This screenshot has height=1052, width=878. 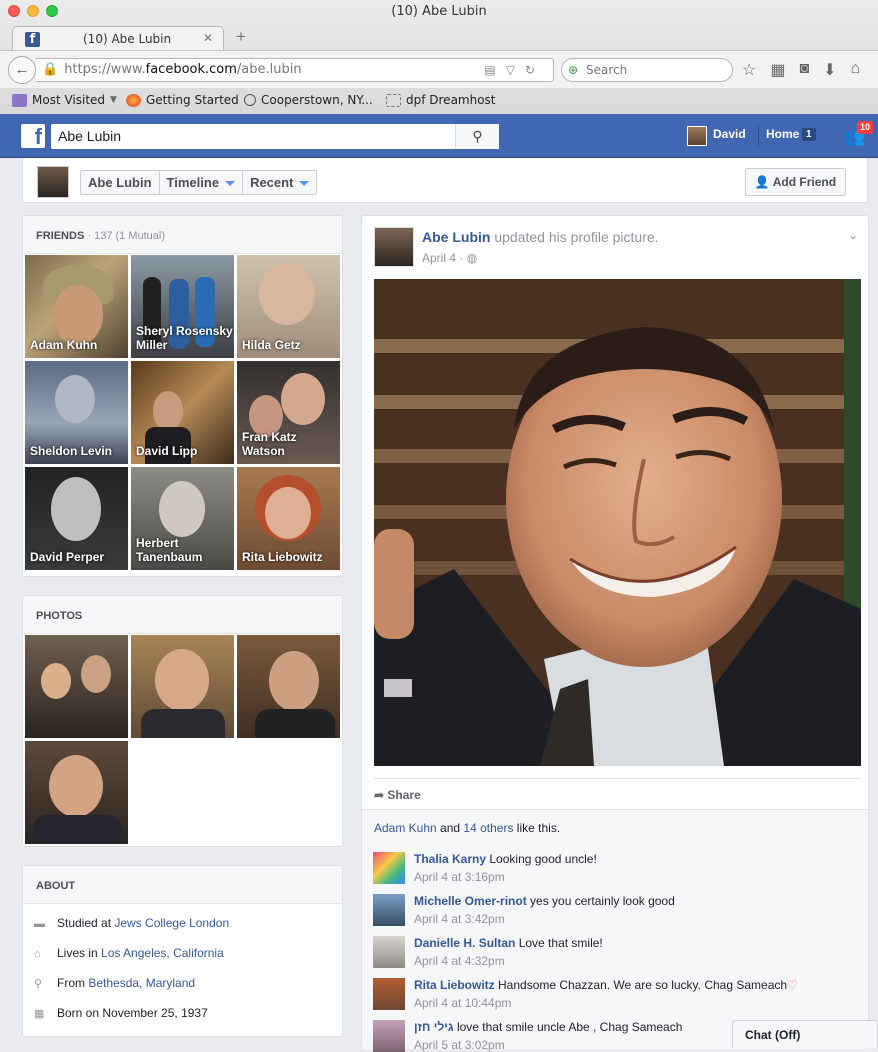 What do you see at coordinates (459, 961) in the screenshot?
I see `comment-time: April 4 at 4:32pm` at bounding box center [459, 961].